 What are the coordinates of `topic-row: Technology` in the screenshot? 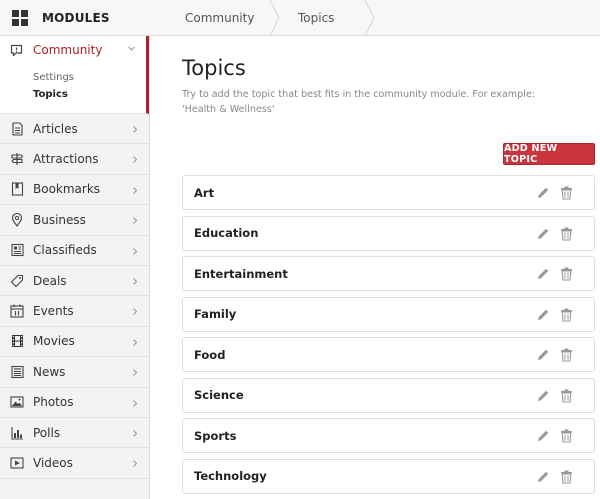 It's located at (388, 476).